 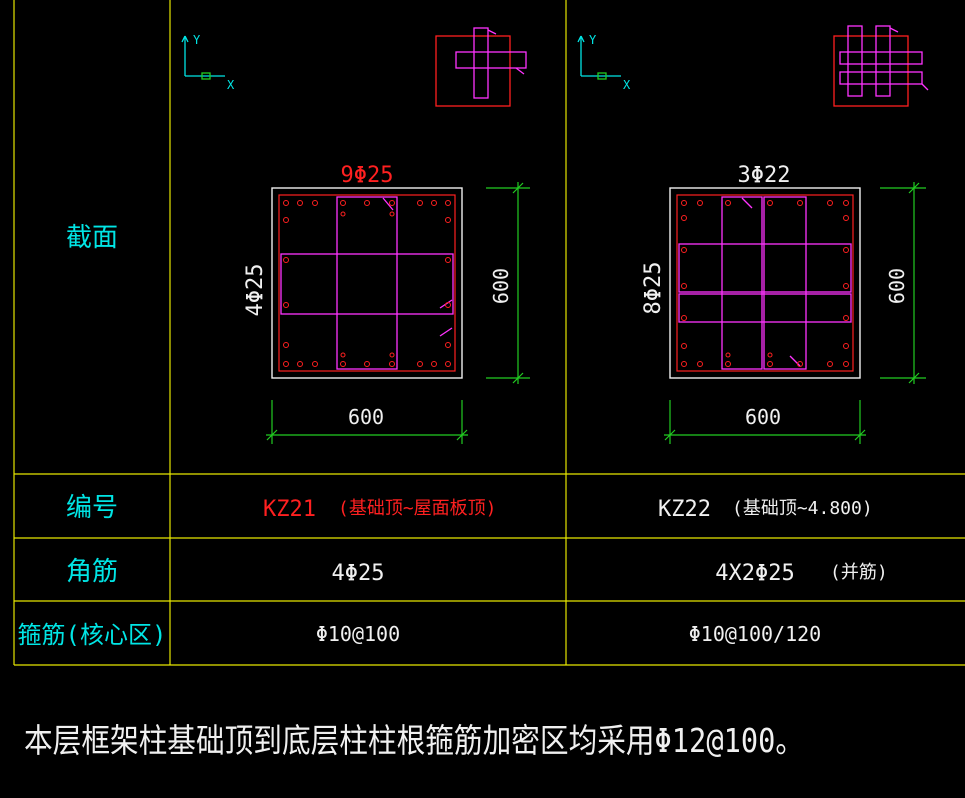 I want to click on row-label-id: 编号, so click(x=92, y=508).